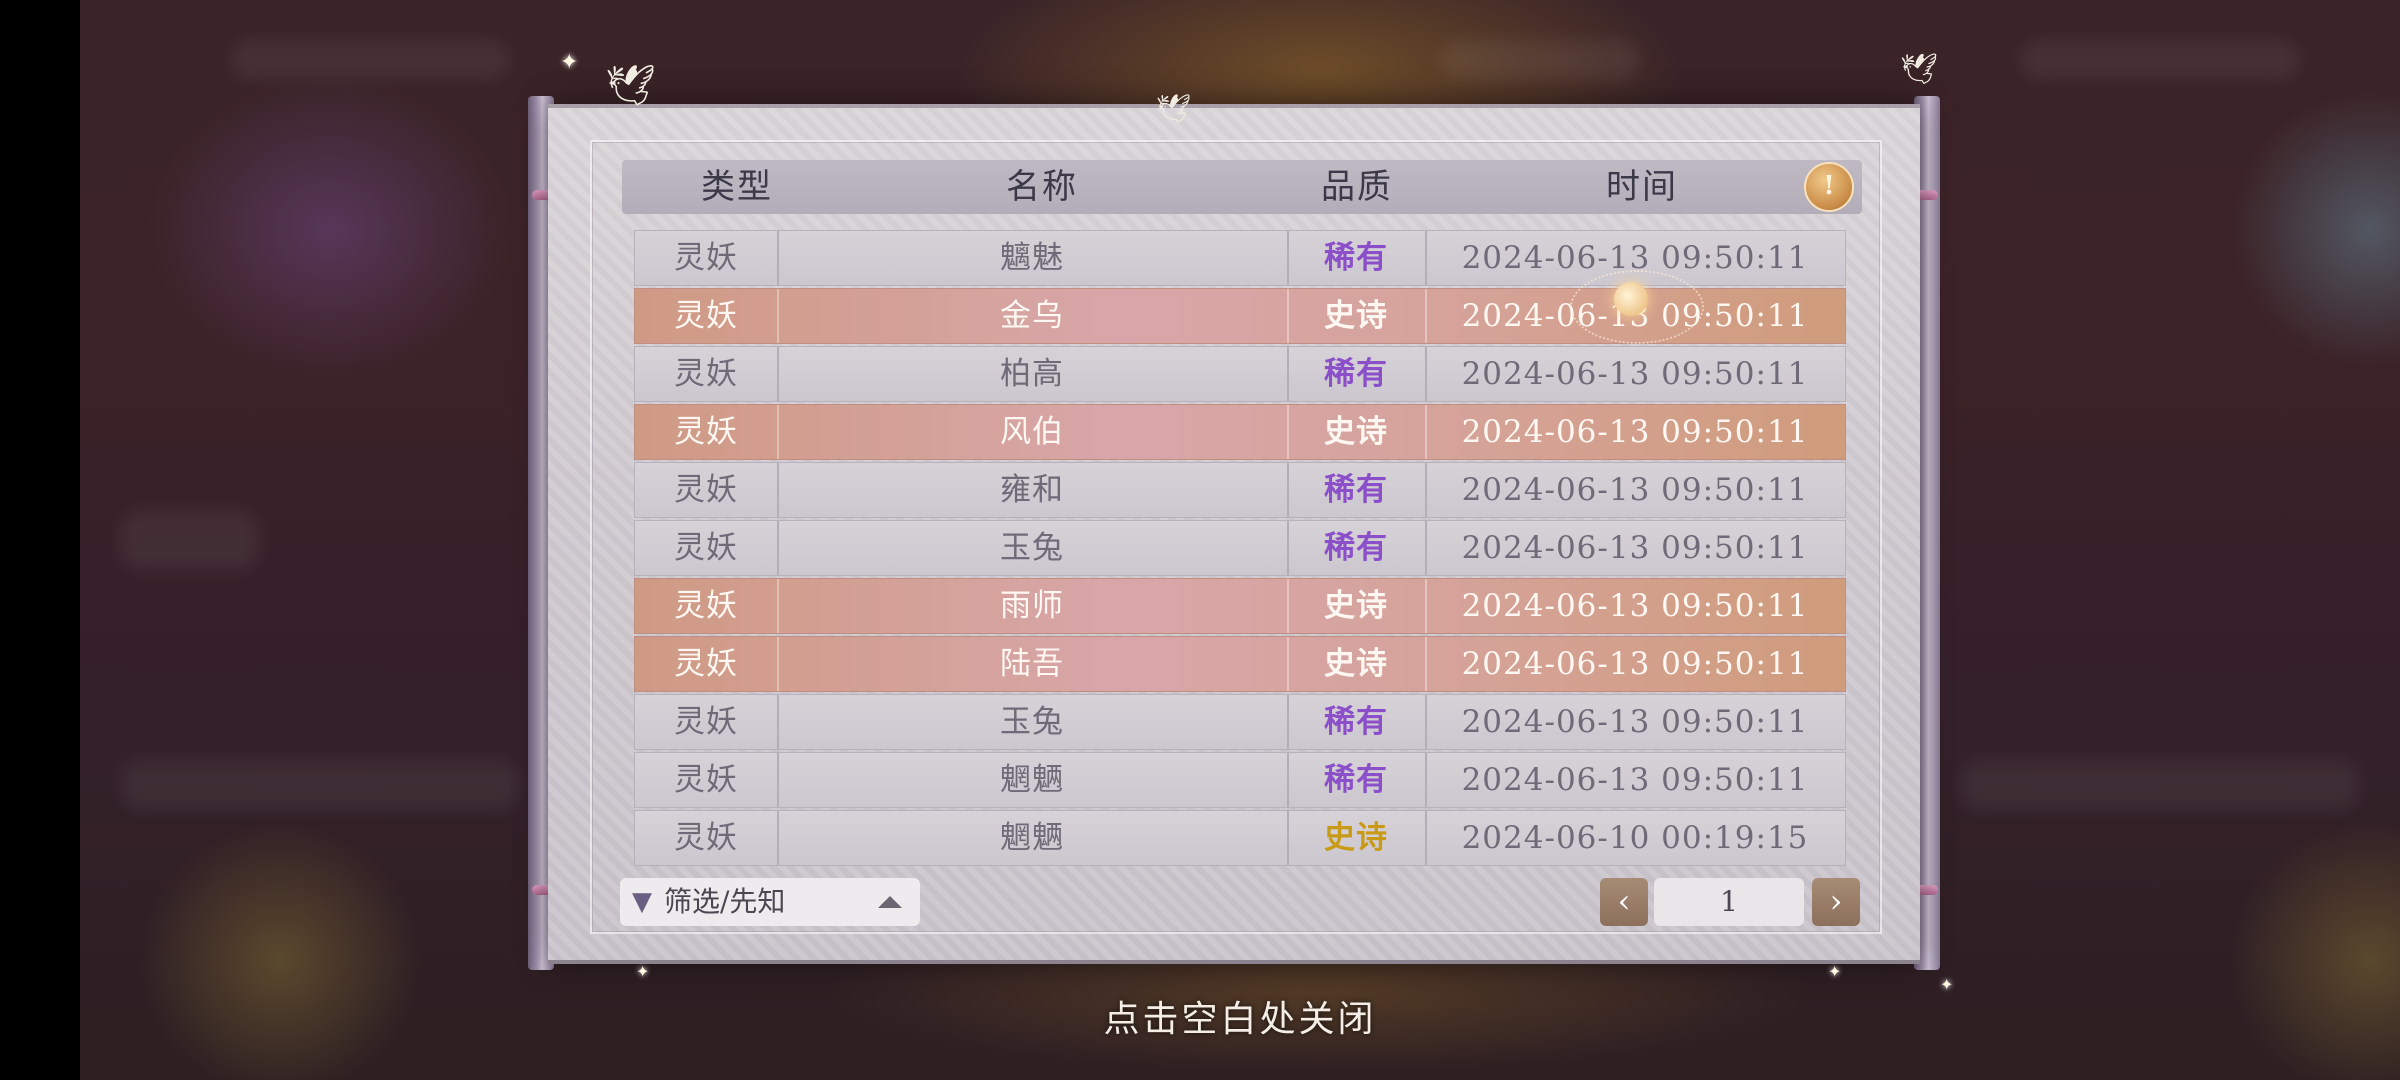 This screenshot has width=2400, height=1080. What do you see at coordinates (1242, 187) in the screenshot?
I see `table-header: 类型 名称 品质 时间` at bounding box center [1242, 187].